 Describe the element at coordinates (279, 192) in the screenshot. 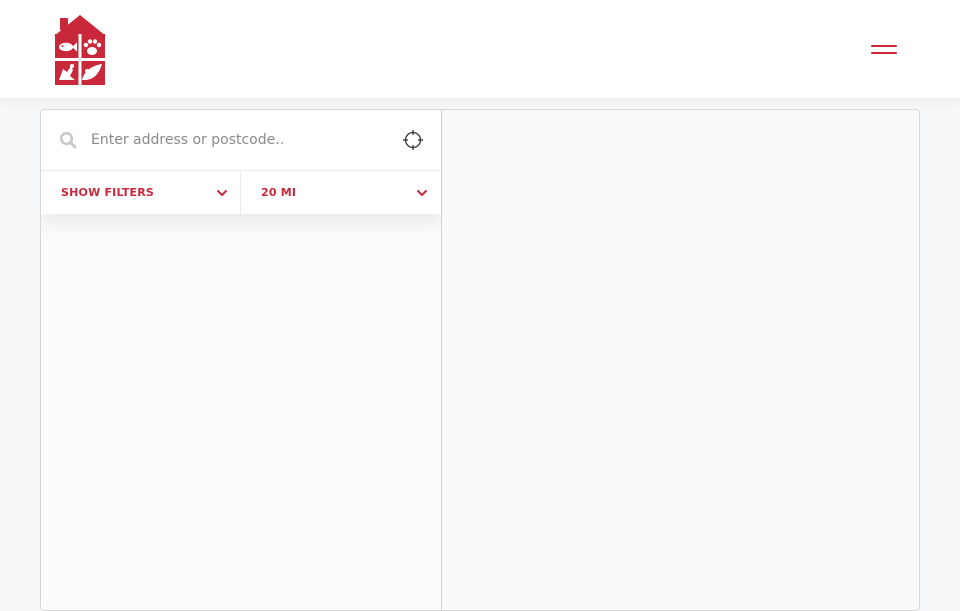

I see `radius-label: 20 MI` at that location.